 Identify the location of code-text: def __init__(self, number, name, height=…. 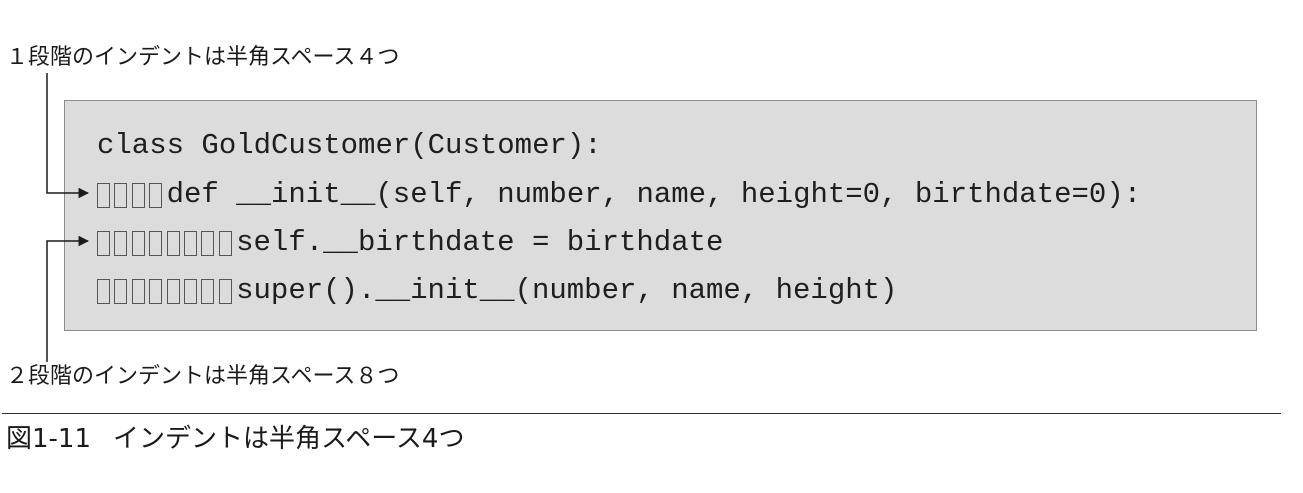
(654, 194).